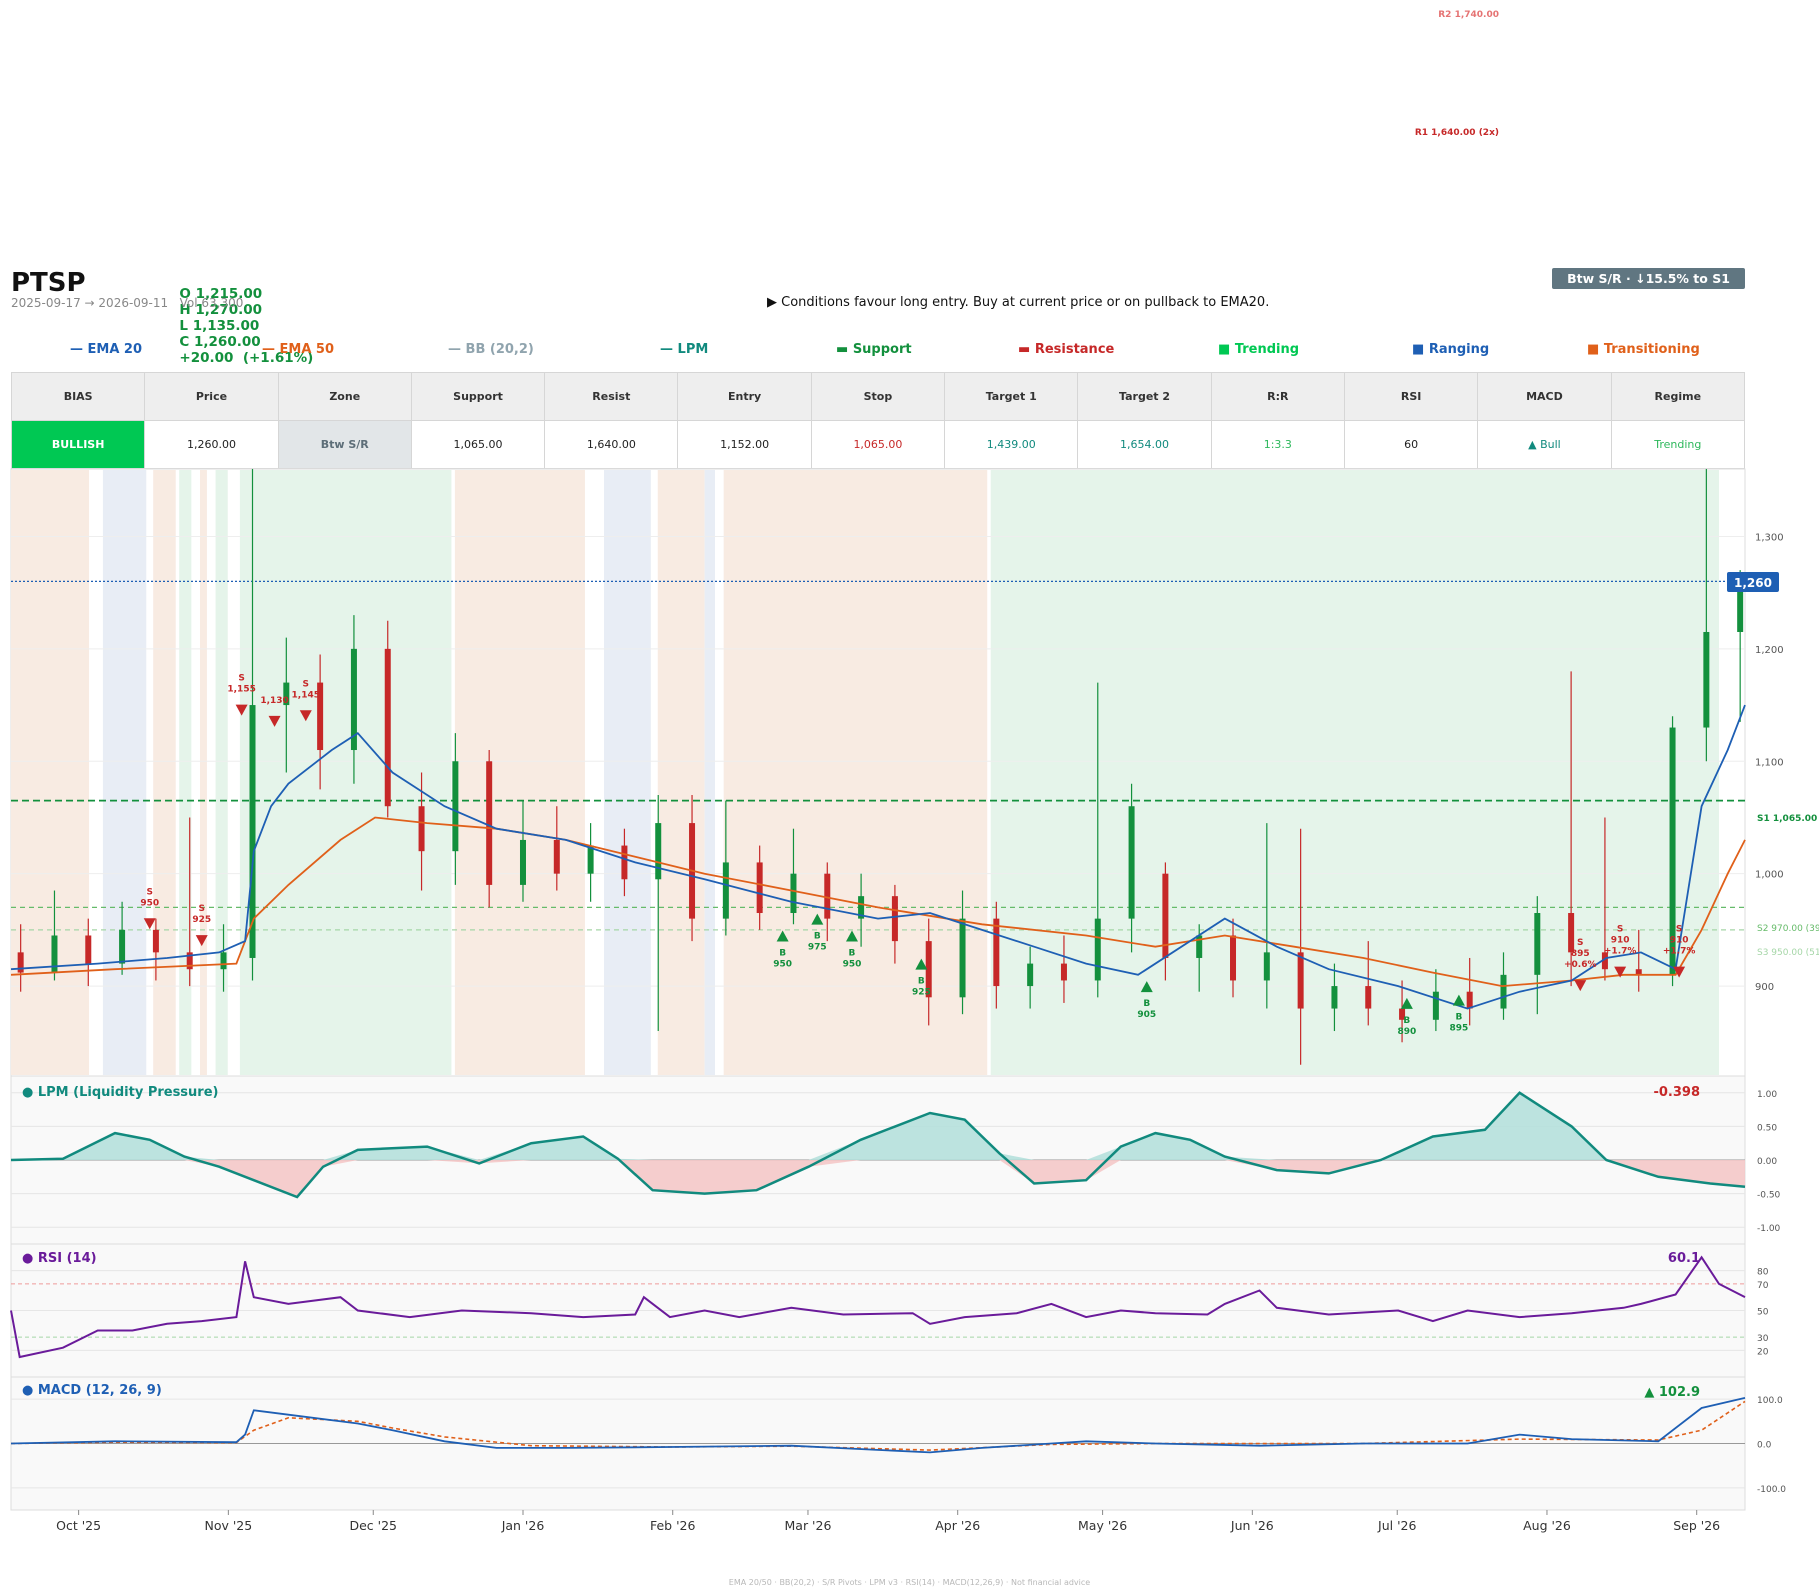 This screenshot has width=1819, height=1590. What do you see at coordinates (127, 303) in the screenshot?
I see `date-range-volume: 2025-09-17 → 2026-09-11 Vol 63,300` at bounding box center [127, 303].